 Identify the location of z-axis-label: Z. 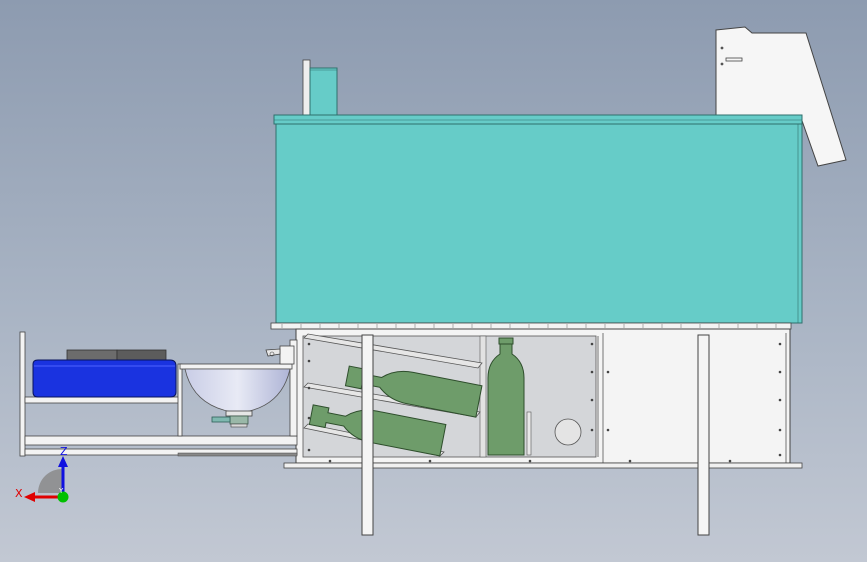
(64, 451).